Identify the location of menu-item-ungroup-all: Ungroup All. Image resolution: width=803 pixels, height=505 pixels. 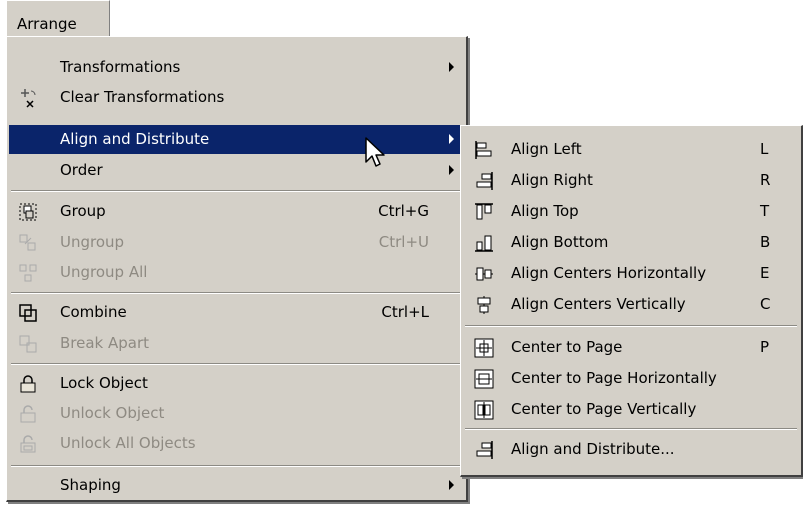
(236, 272).